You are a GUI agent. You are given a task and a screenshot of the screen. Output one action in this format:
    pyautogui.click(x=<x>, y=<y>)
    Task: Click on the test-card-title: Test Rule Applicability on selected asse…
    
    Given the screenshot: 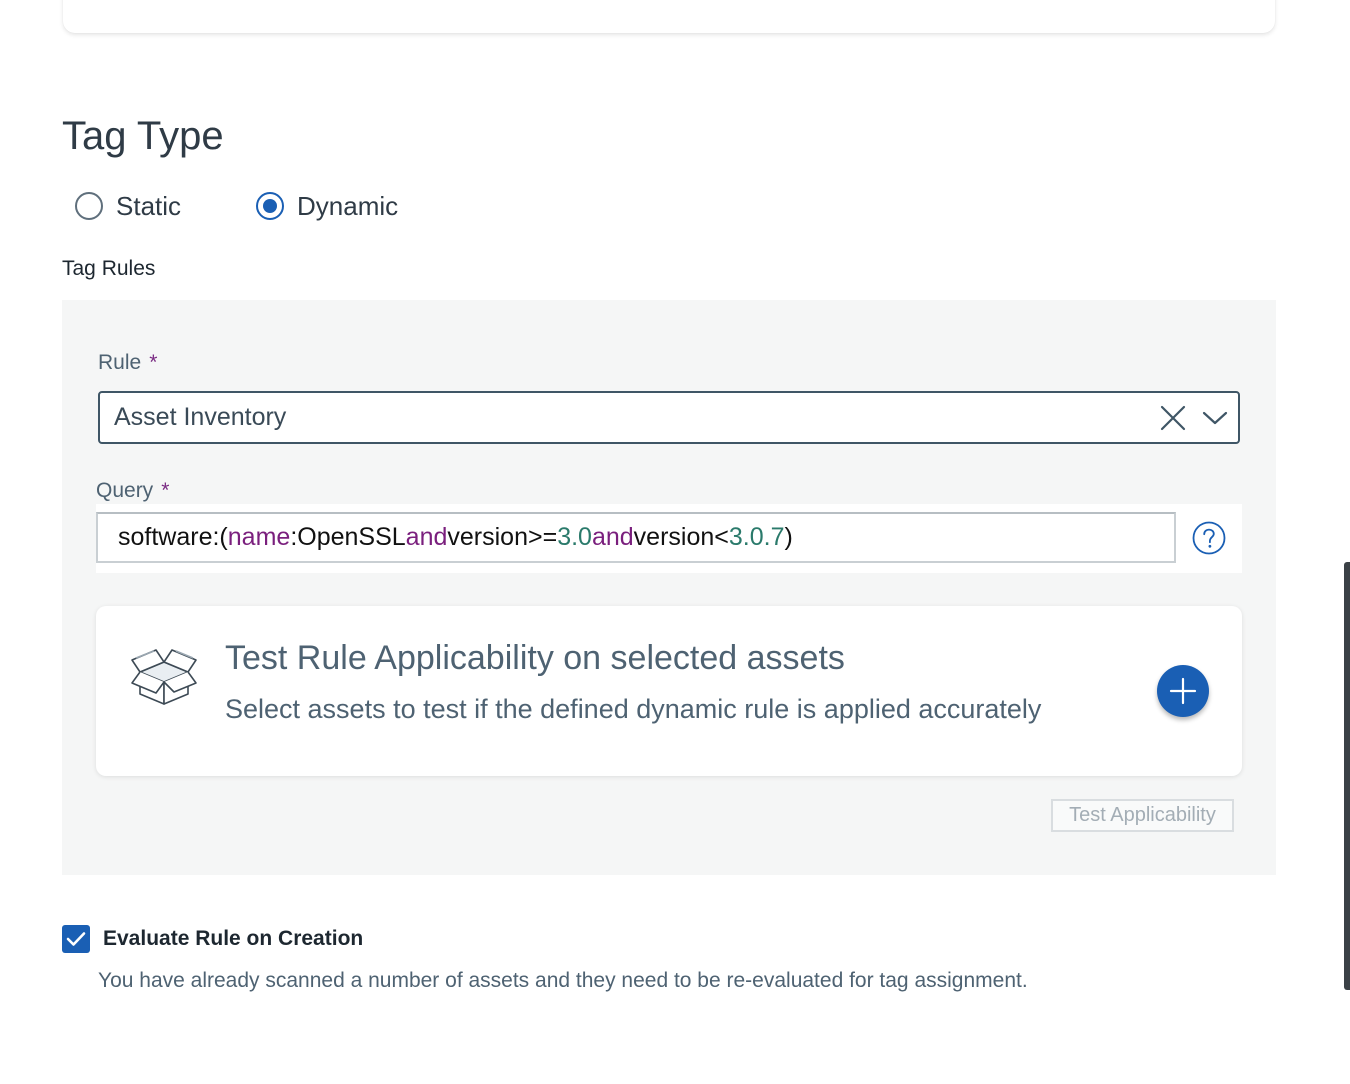 What is the action you would take?
    pyautogui.click(x=535, y=658)
    